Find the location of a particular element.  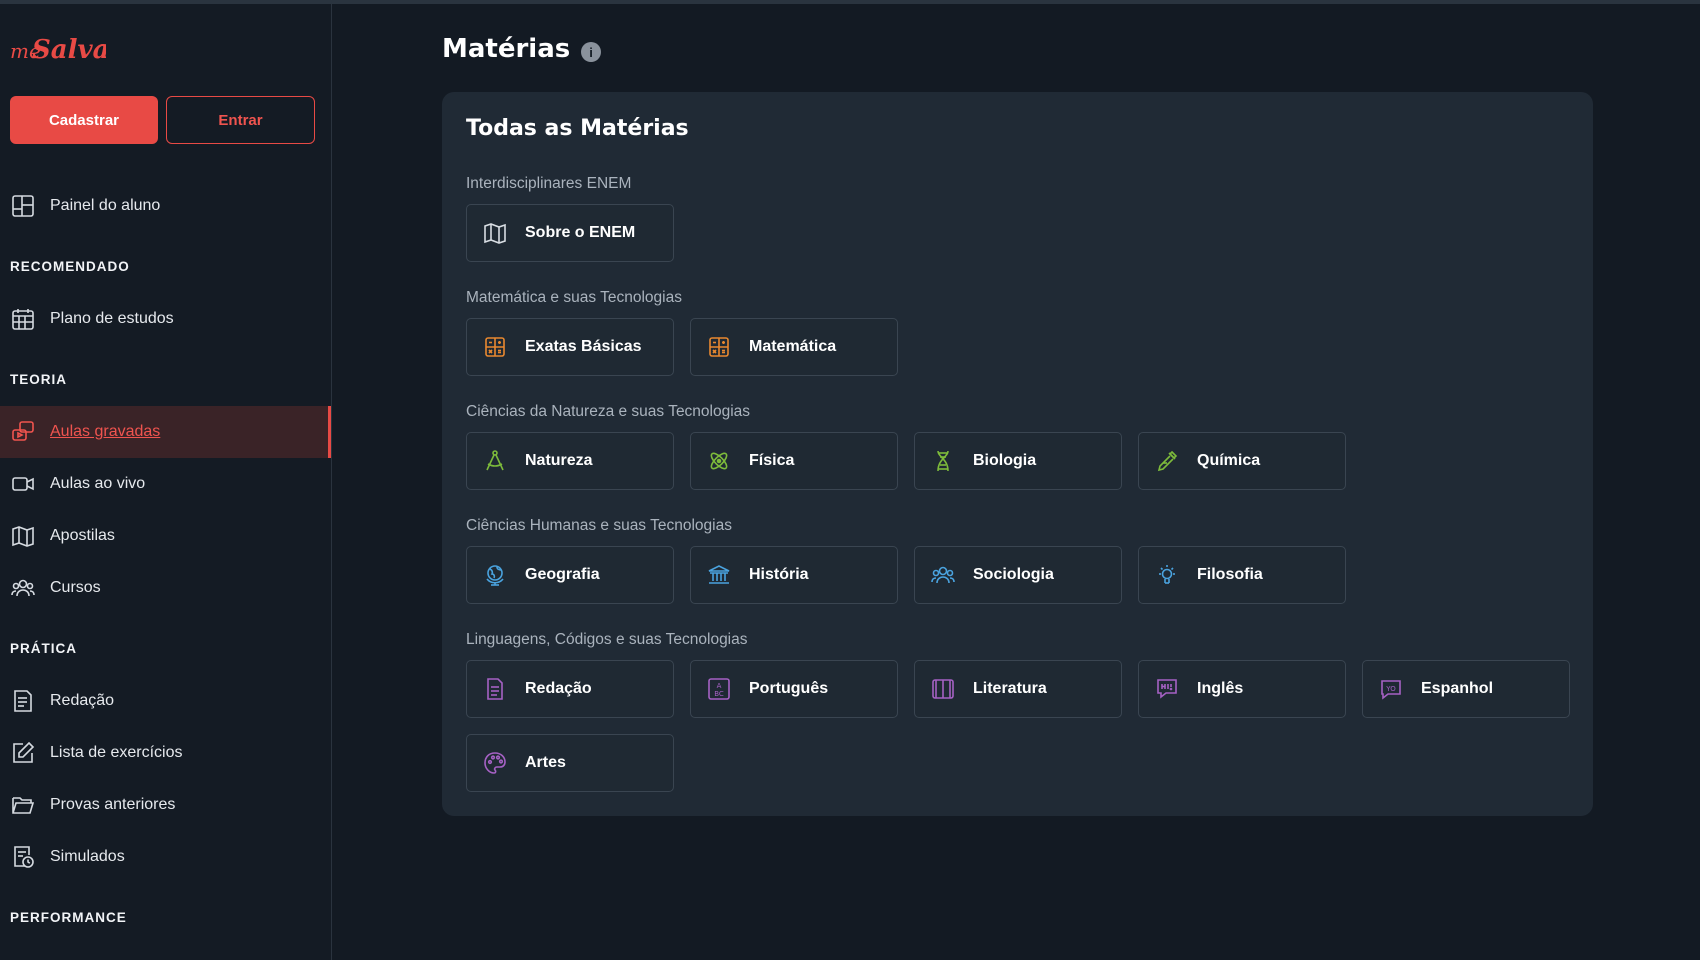

sidebar-item-plano-de-estudos: Plano de estudos is located at coordinates (165, 319).